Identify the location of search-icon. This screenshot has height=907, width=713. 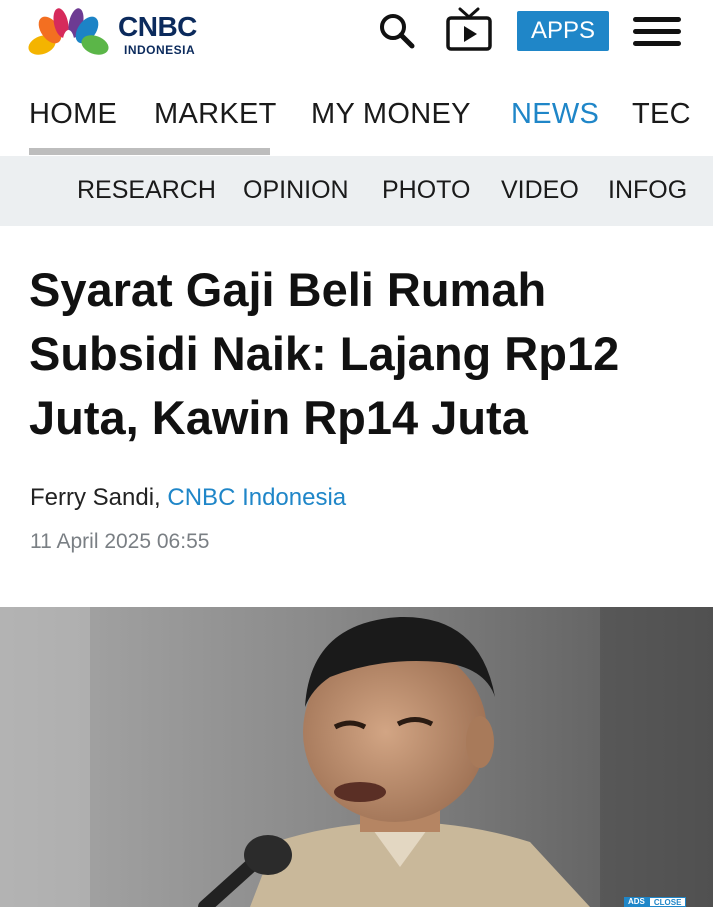
(397, 33).